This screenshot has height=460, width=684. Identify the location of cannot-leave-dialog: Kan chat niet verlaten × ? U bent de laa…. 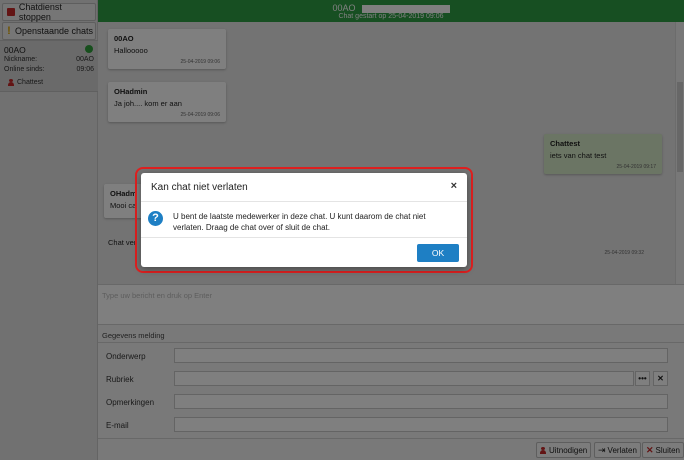
(304, 220).